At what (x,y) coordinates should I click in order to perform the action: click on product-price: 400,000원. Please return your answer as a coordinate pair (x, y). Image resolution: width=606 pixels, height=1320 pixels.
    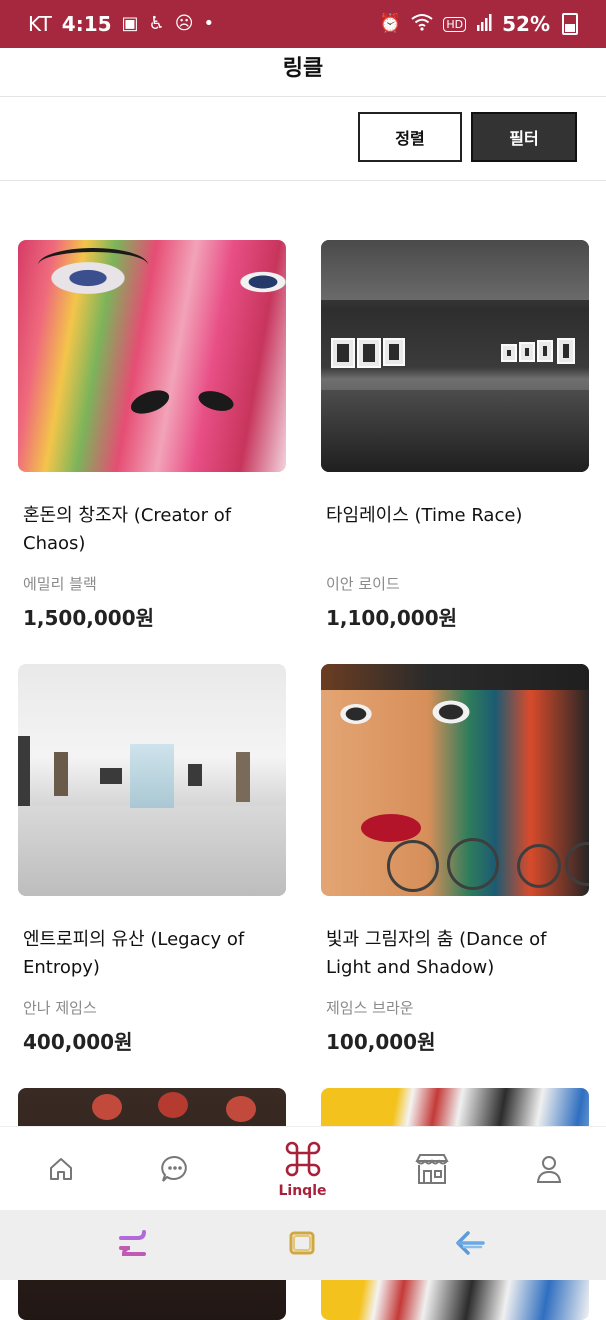
    Looking at the image, I should click on (78, 1042).